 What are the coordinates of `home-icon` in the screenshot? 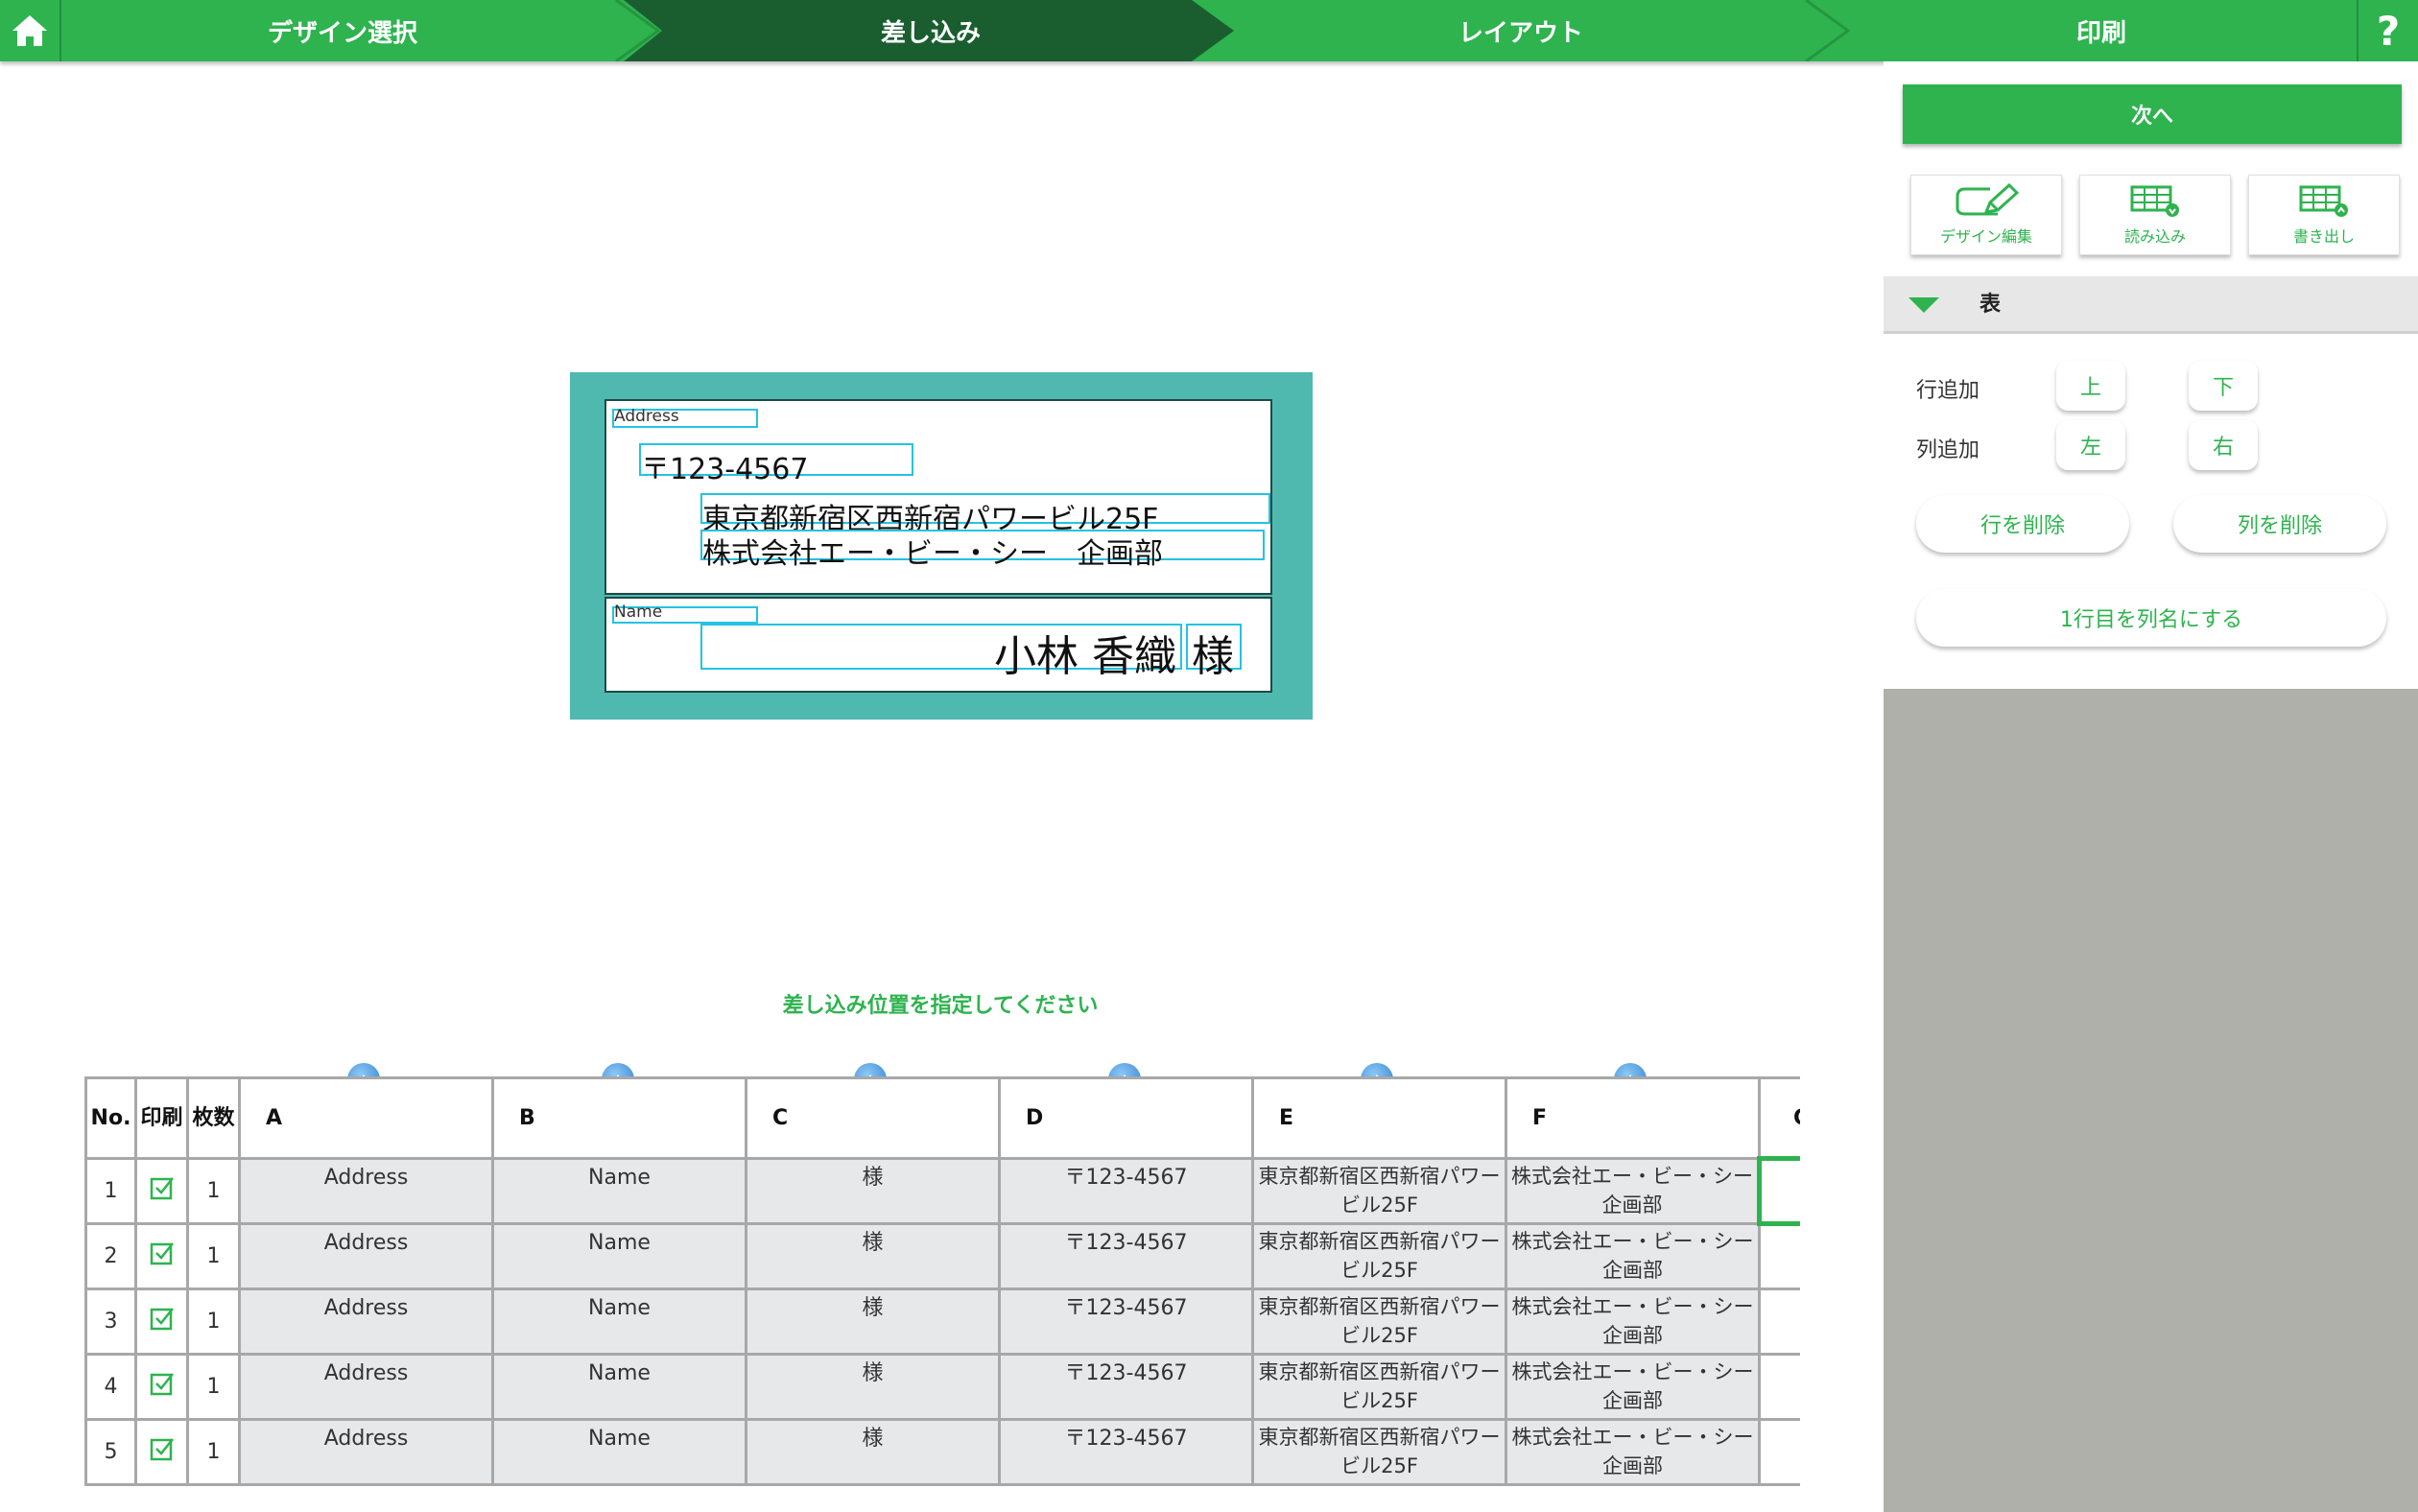 It's located at (30, 30).